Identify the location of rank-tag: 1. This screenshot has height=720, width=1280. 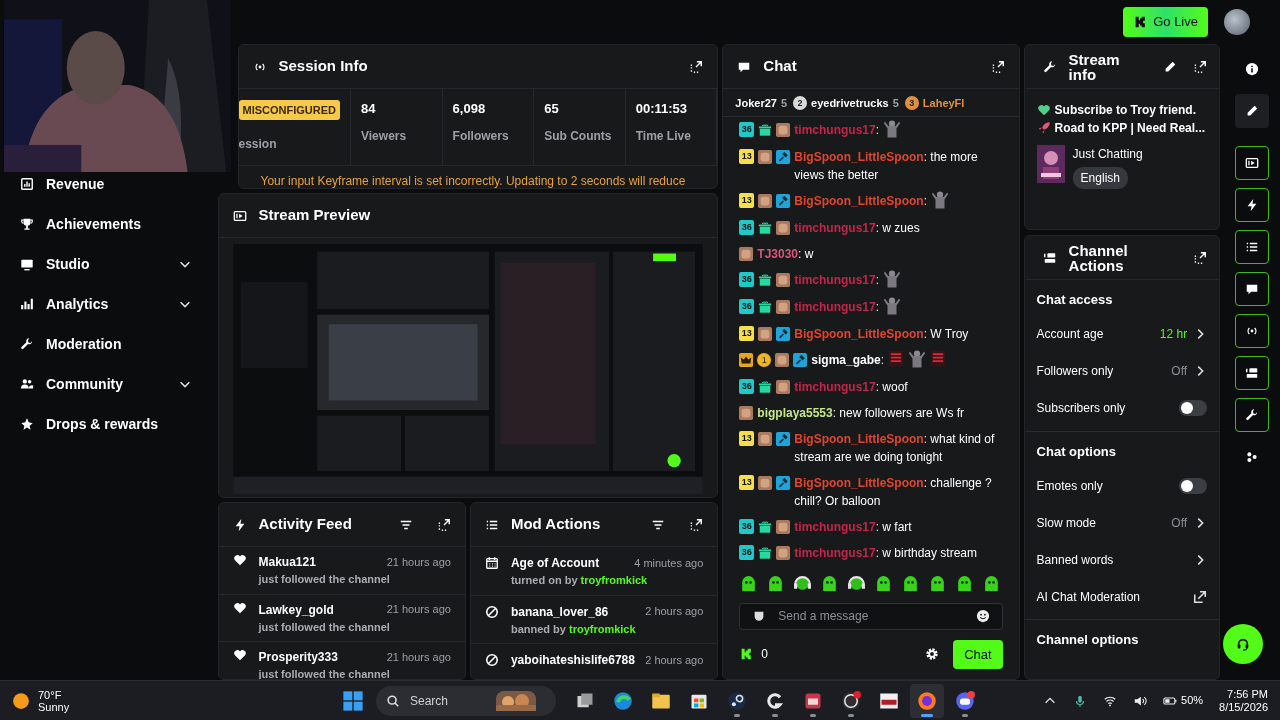
(764, 359).